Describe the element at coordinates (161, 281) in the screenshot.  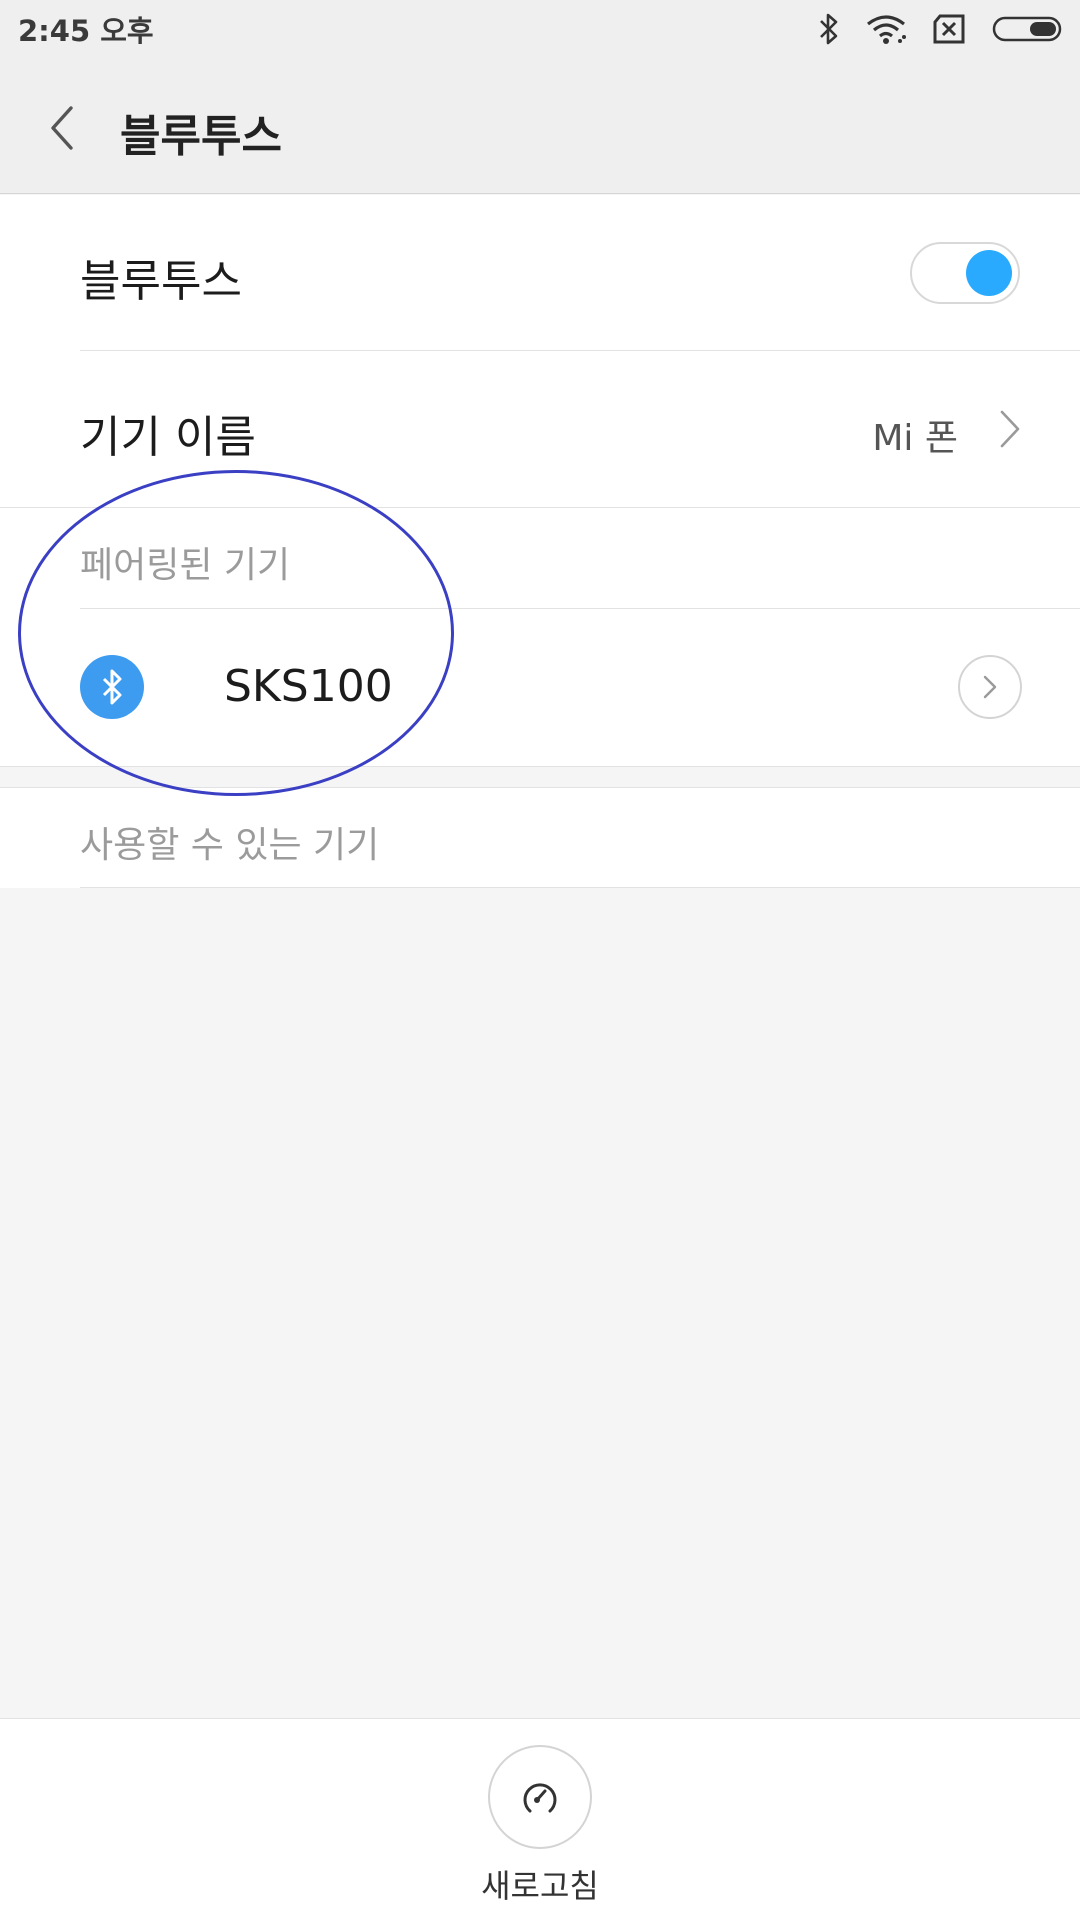
I see `bluetooth-label: 블루투스` at that location.